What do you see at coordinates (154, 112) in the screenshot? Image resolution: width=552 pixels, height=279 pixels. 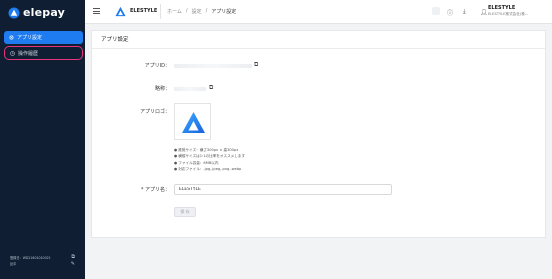 I see `logo-label: アプリロゴ：` at bounding box center [154, 112].